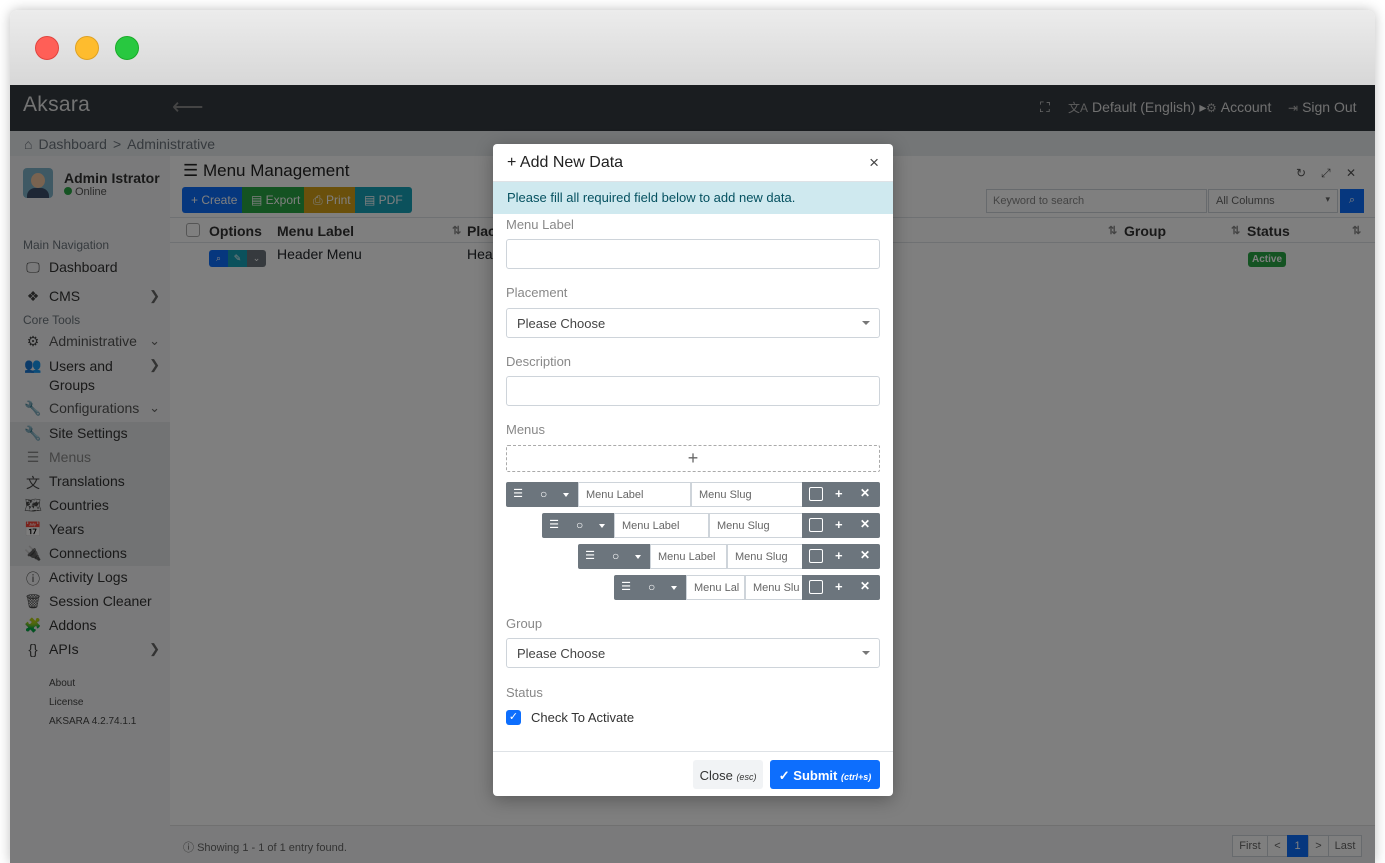  Describe the element at coordinates (524, 692) in the screenshot. I see `status-label: Status` at that location.